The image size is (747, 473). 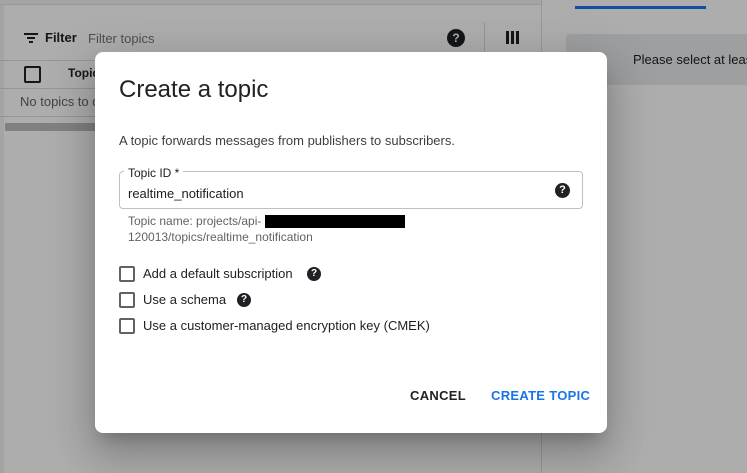 What do you see at coordinates (127, 274) in the screenshot?
I see `default-subscription-checkbox` at bounding box center [127, 274].